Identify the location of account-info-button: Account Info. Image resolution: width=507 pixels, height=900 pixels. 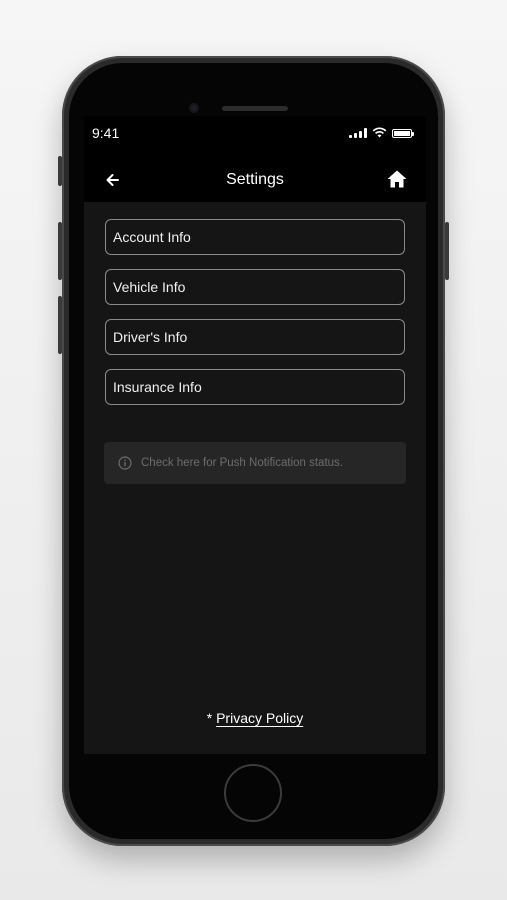
(255, 237).